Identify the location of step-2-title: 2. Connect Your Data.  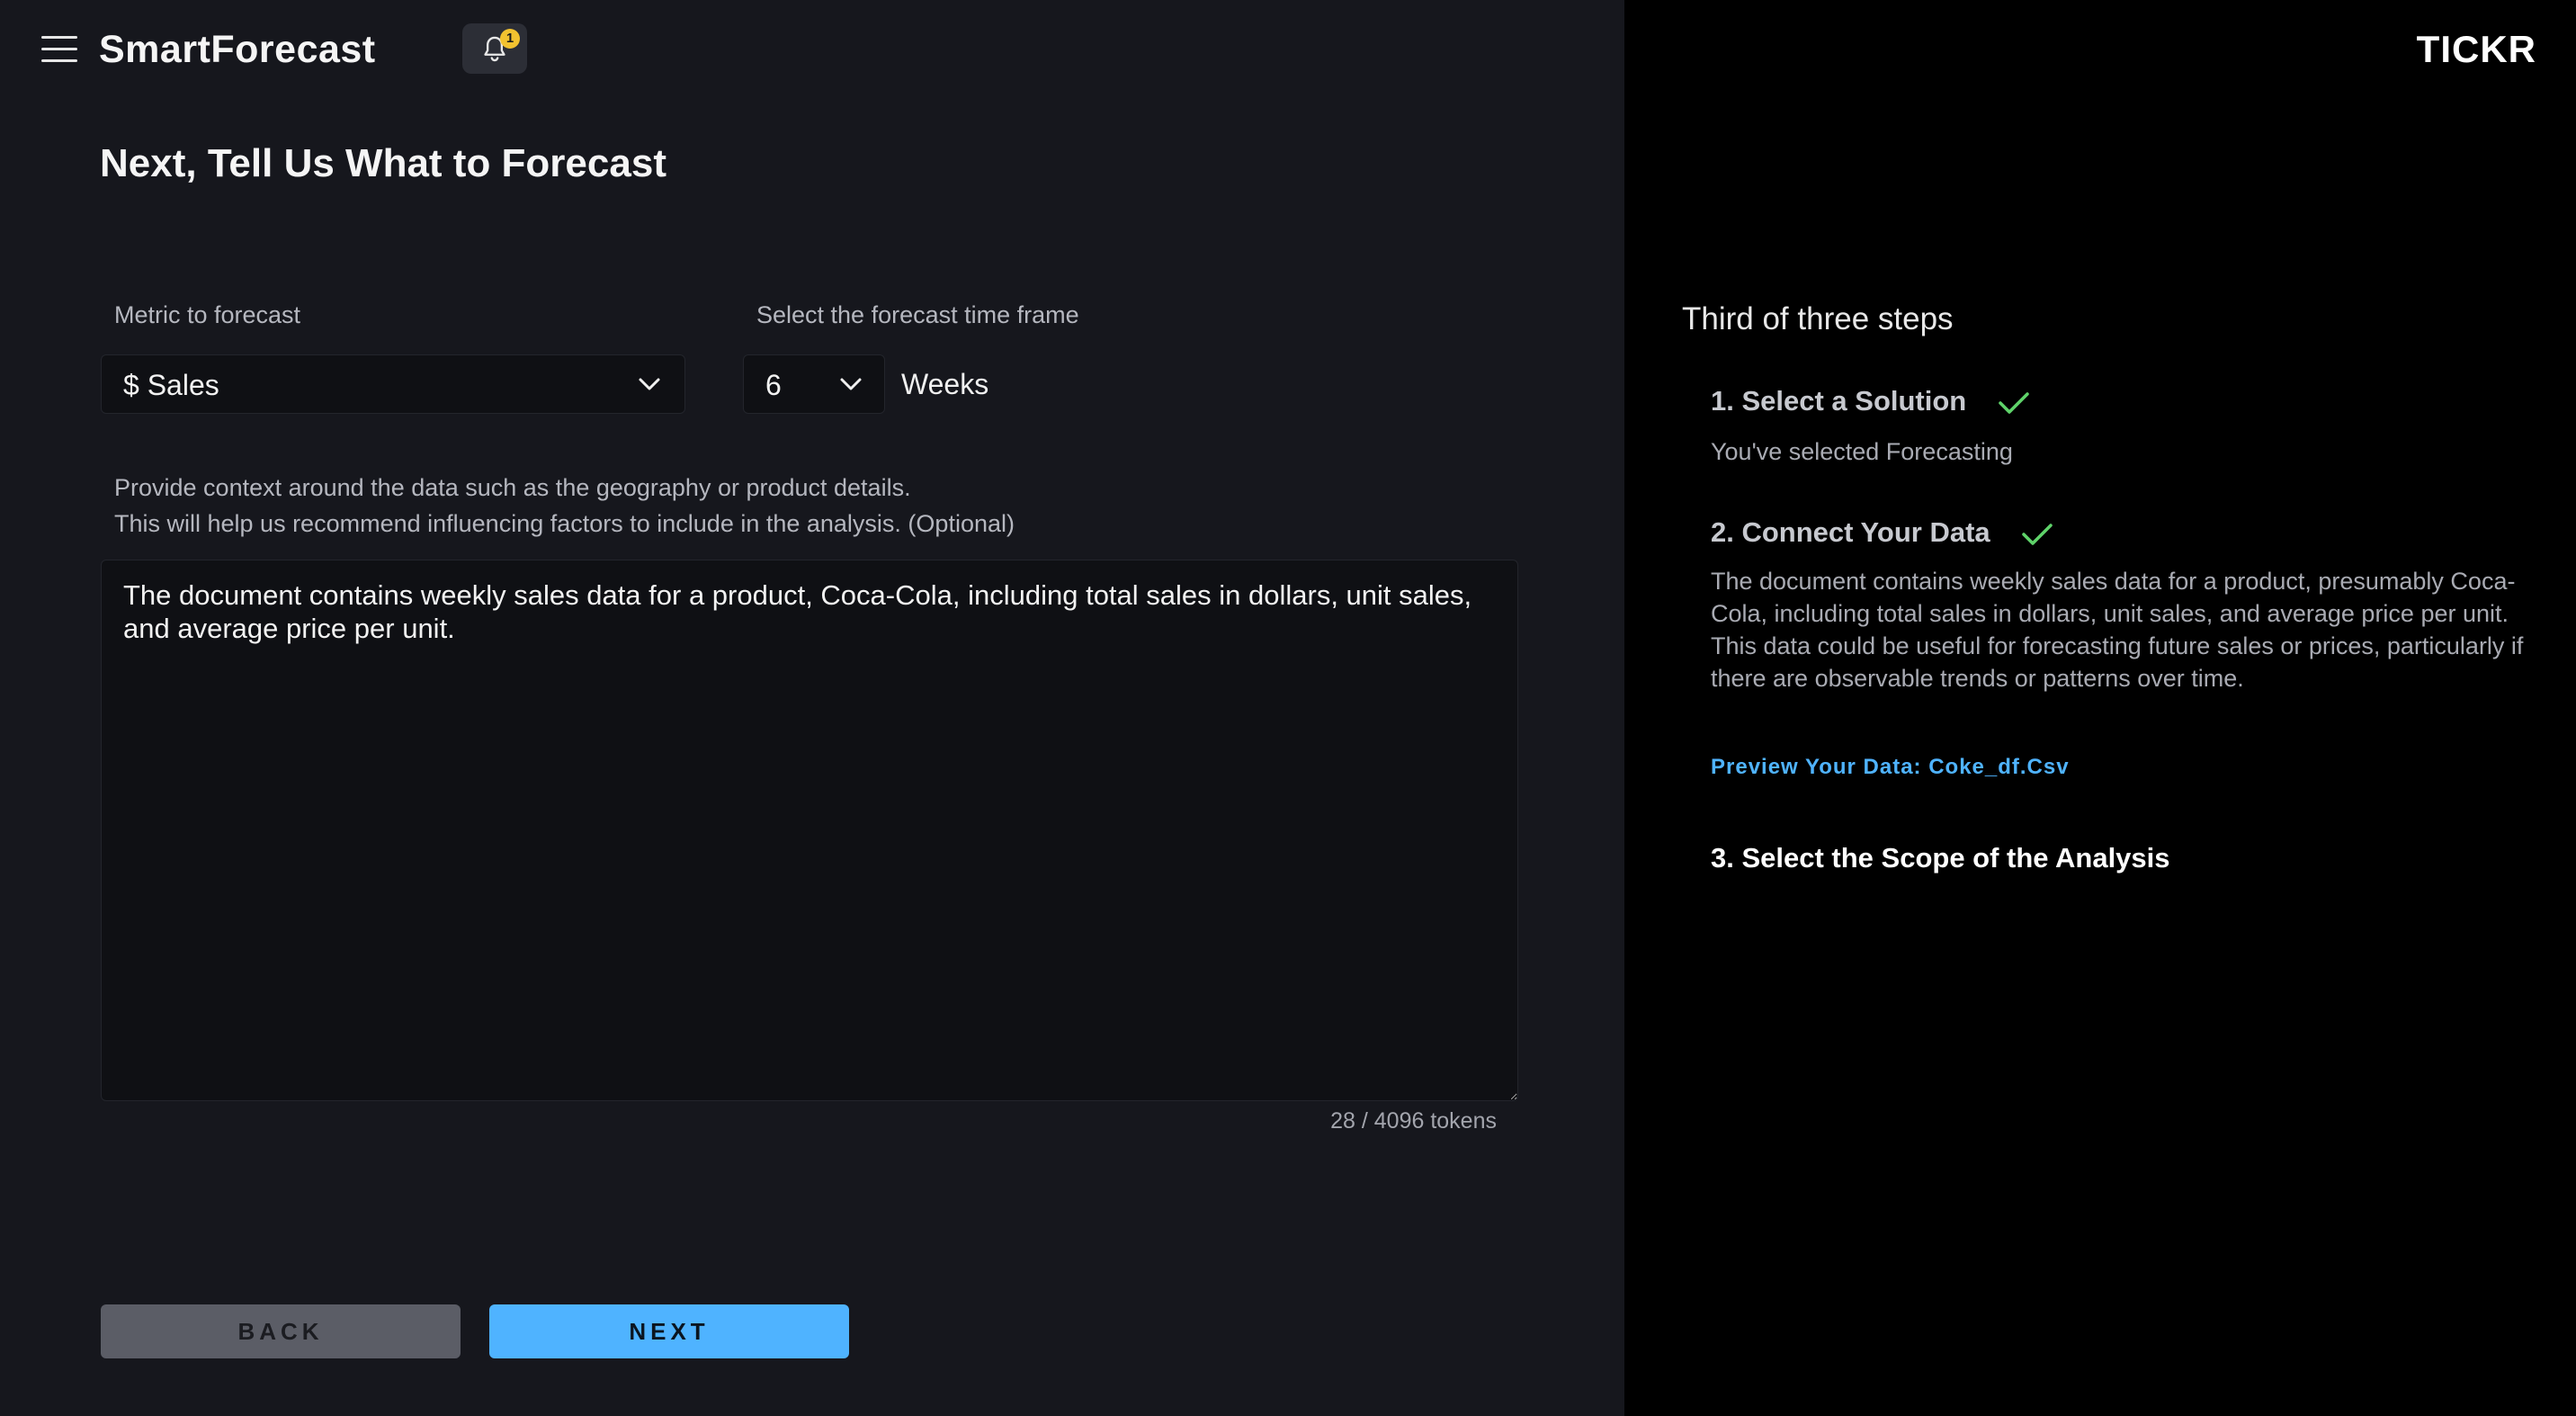
(1882, 533).